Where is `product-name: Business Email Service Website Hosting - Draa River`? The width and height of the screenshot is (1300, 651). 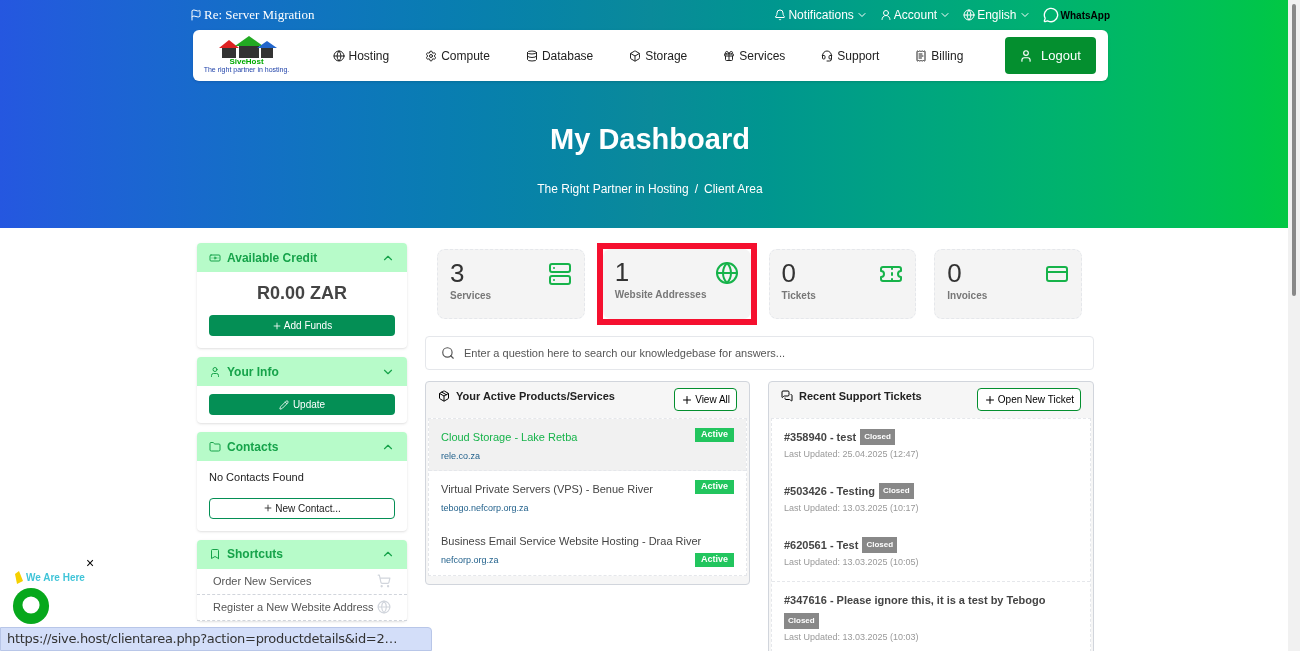
product-name: Business Email Service Website Hosting - Draa River is located at coordinates (571, 541).